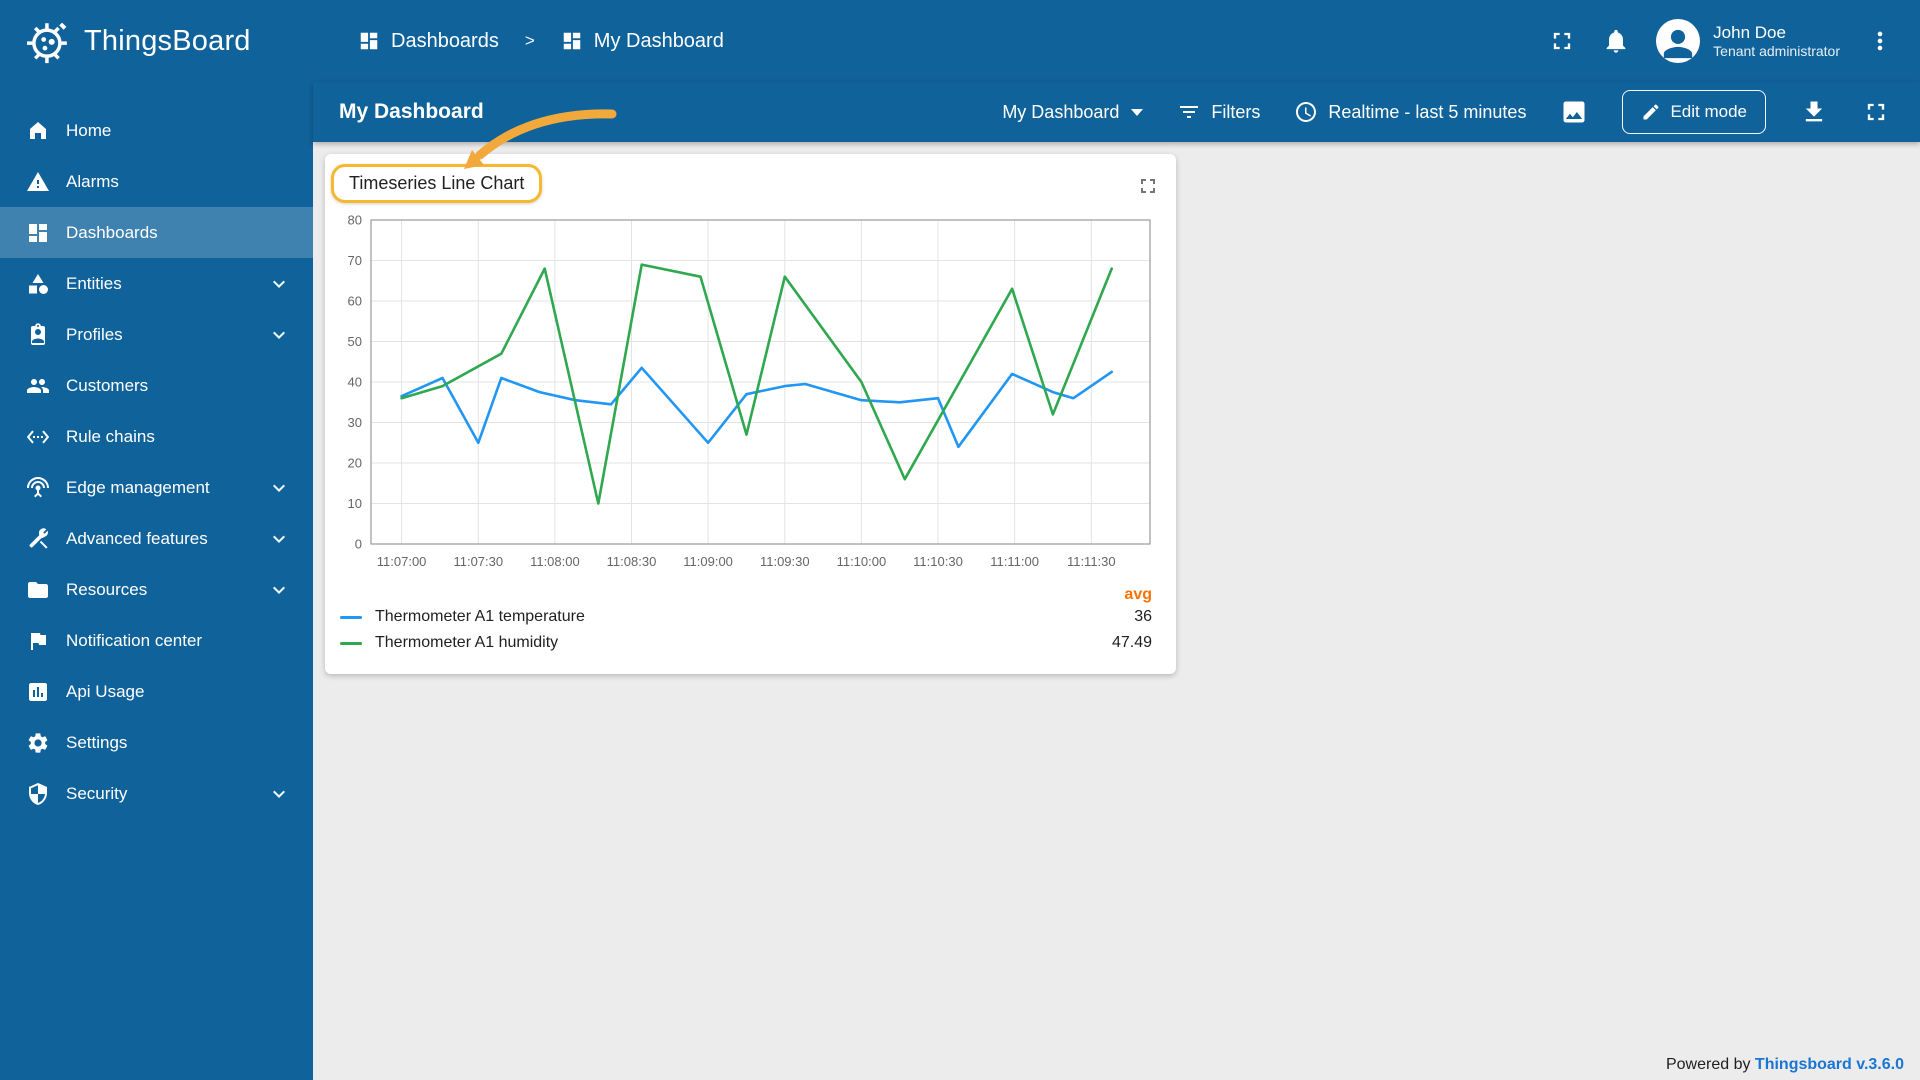  I want to click on user-menu: John Doe Tenant administrator, so click(1748, 41).